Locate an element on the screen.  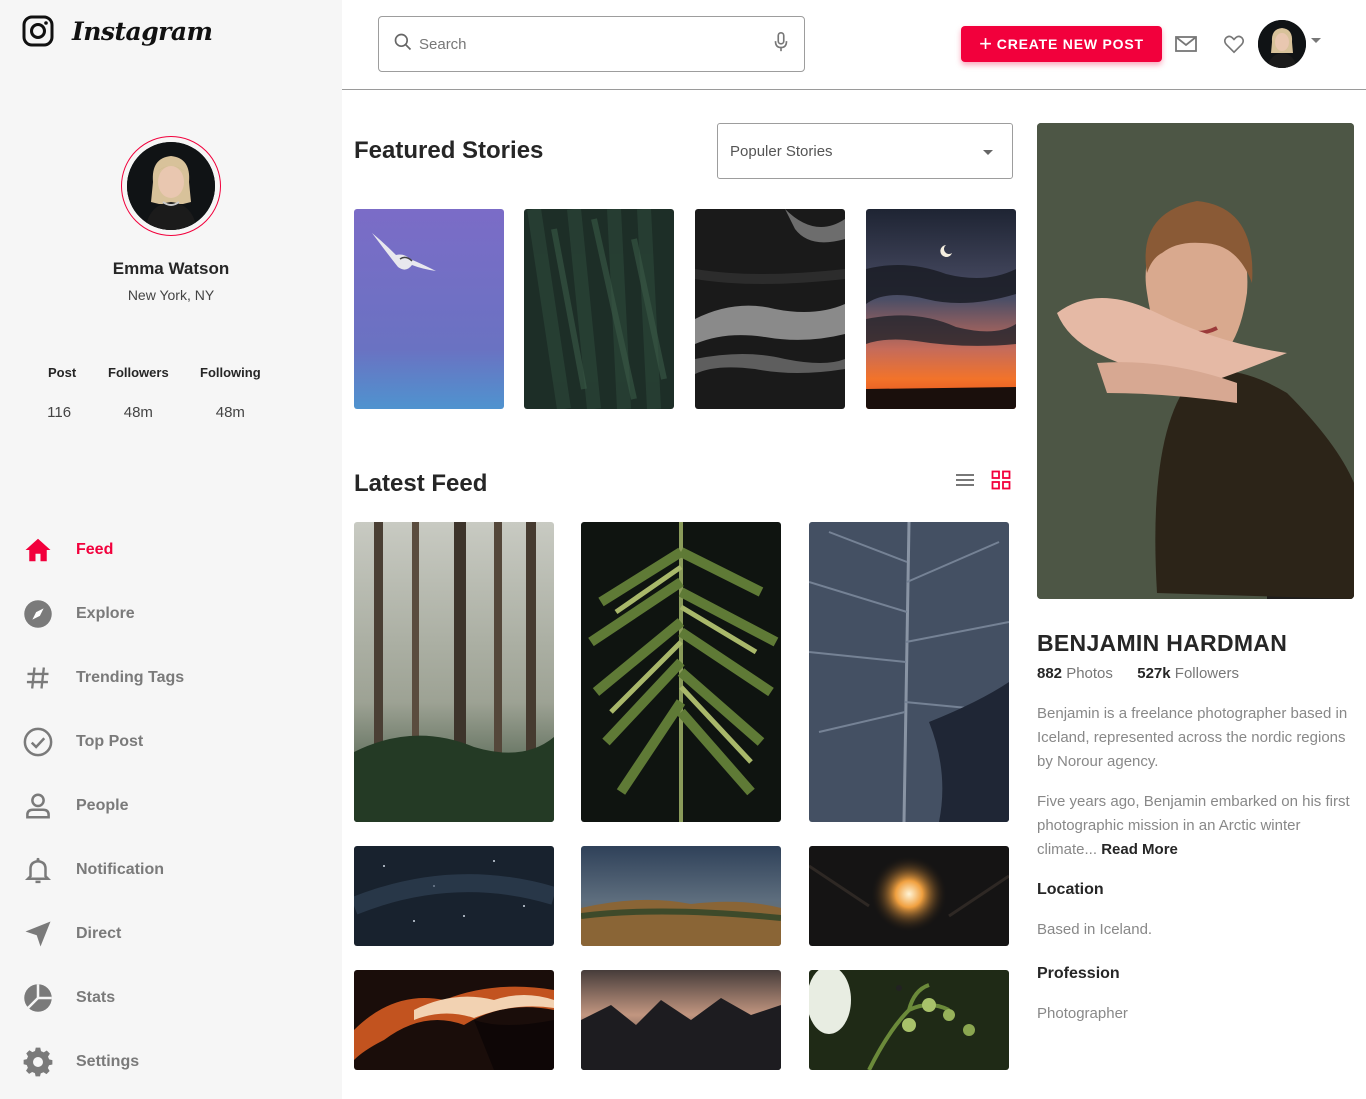
logo: Instagram is located at coordinates (117, 31).